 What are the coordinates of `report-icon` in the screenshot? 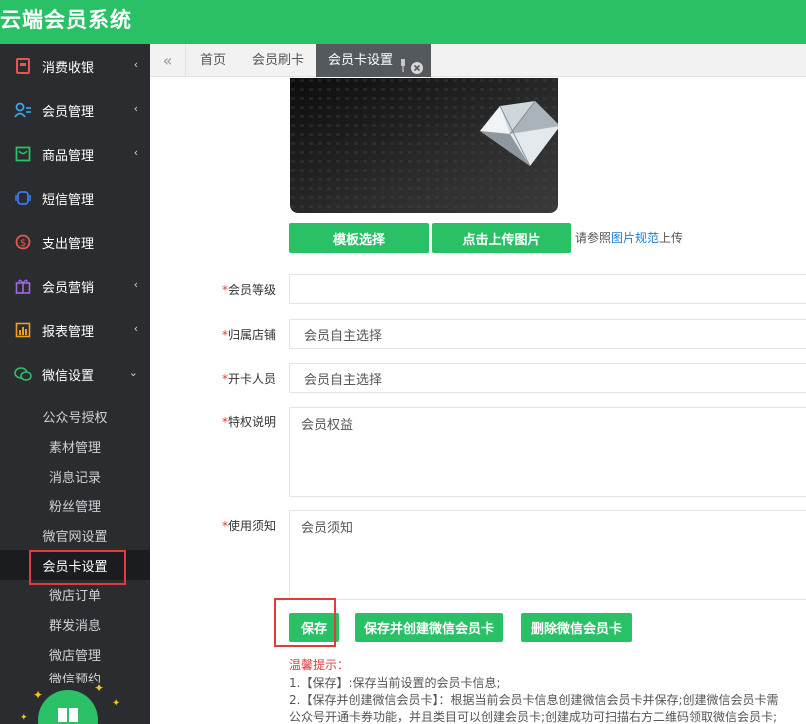 It's located at (23, 330).